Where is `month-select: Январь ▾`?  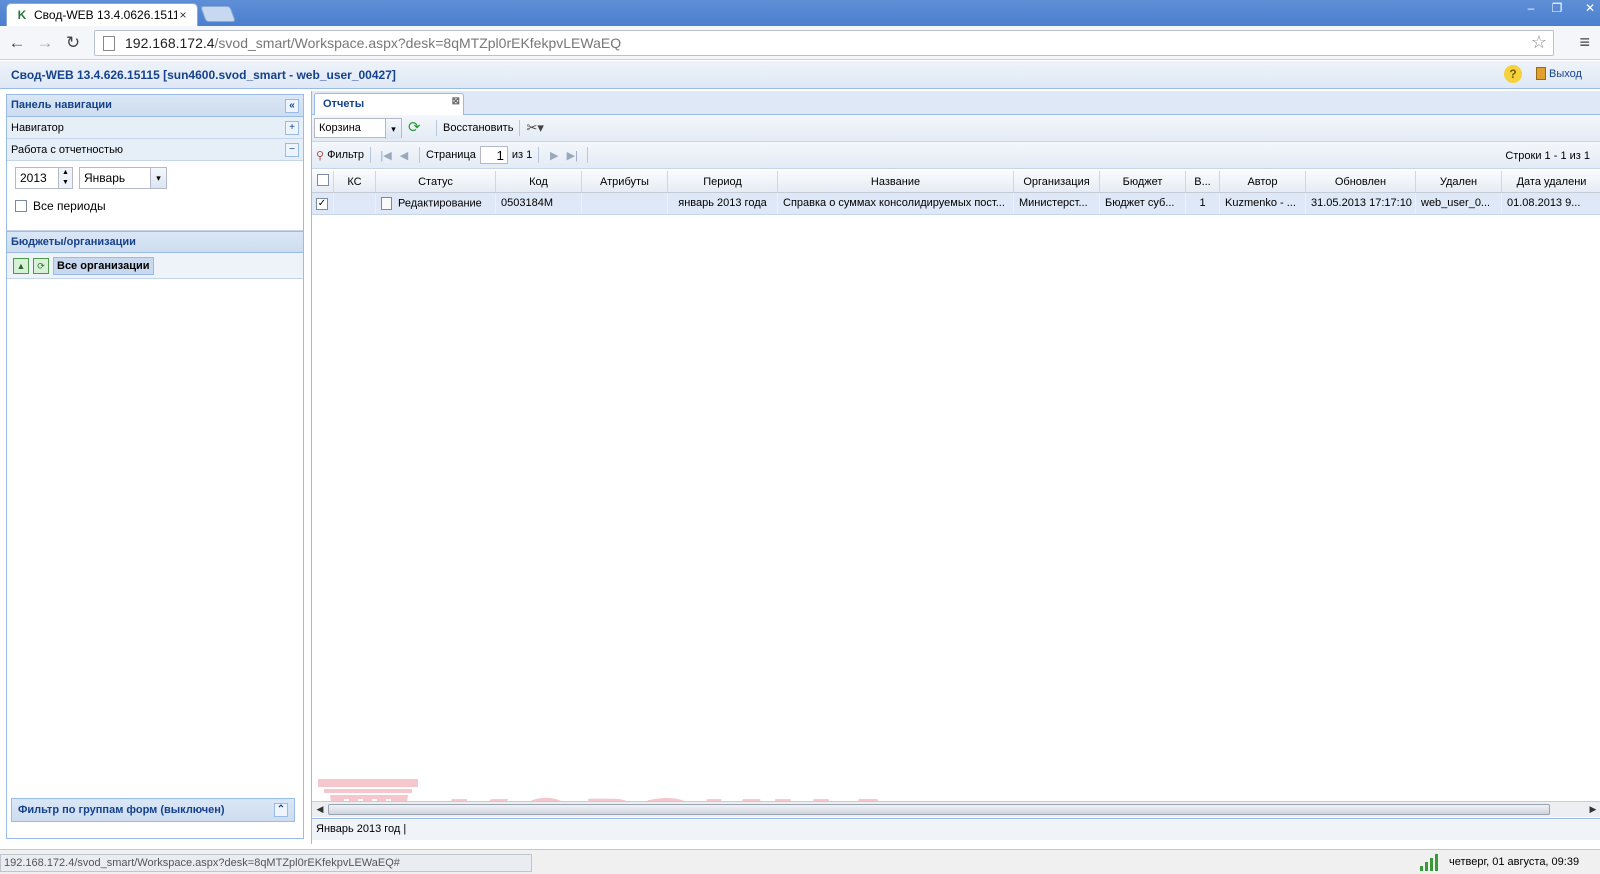 month-select: Январь ▾ is located at coordinates (123, 178).